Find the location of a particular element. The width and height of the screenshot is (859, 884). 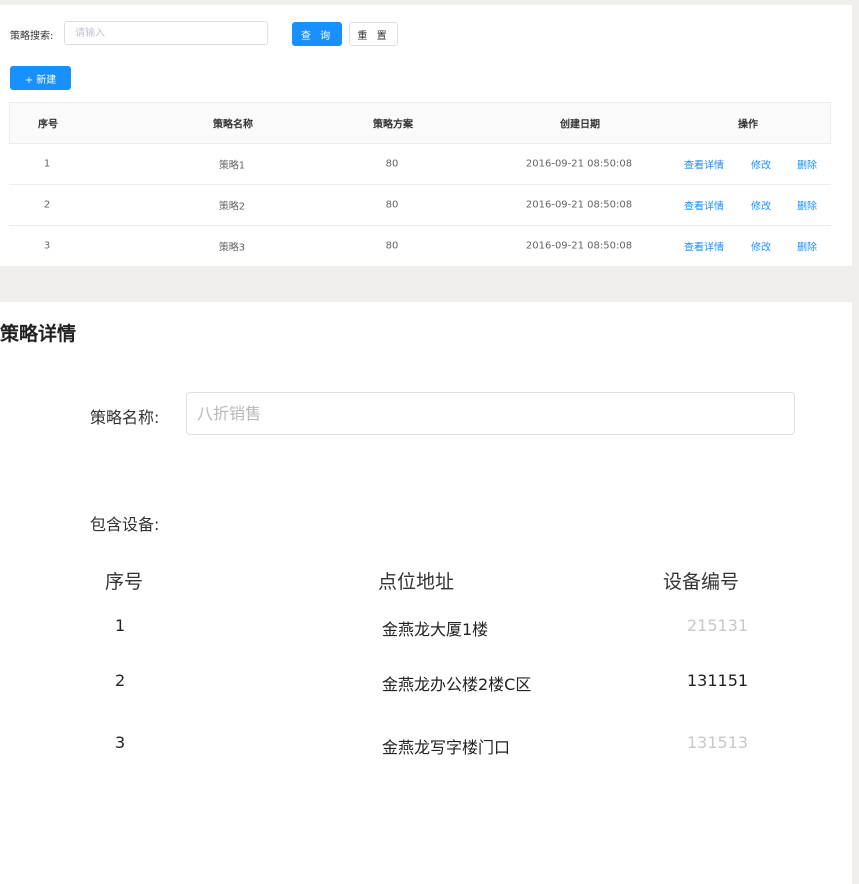

search-input is located at coordinates (166, 33).